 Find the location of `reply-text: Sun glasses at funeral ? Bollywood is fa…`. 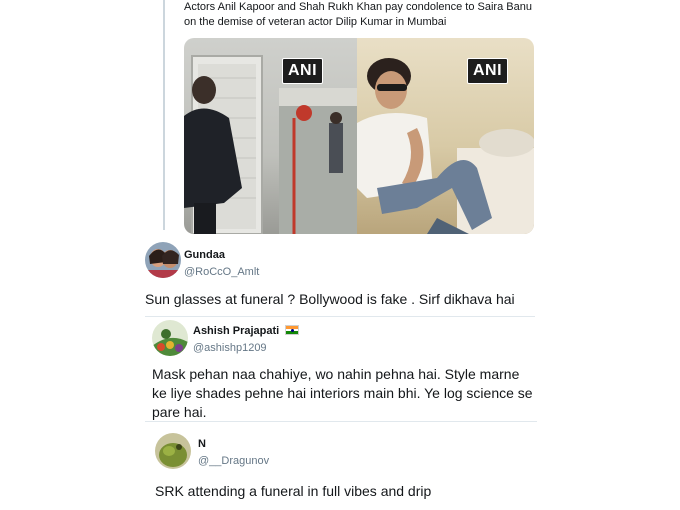

reply-text: Sun glasses at funeral ? Bollywood is fa… is located at coordinates (330, 299).